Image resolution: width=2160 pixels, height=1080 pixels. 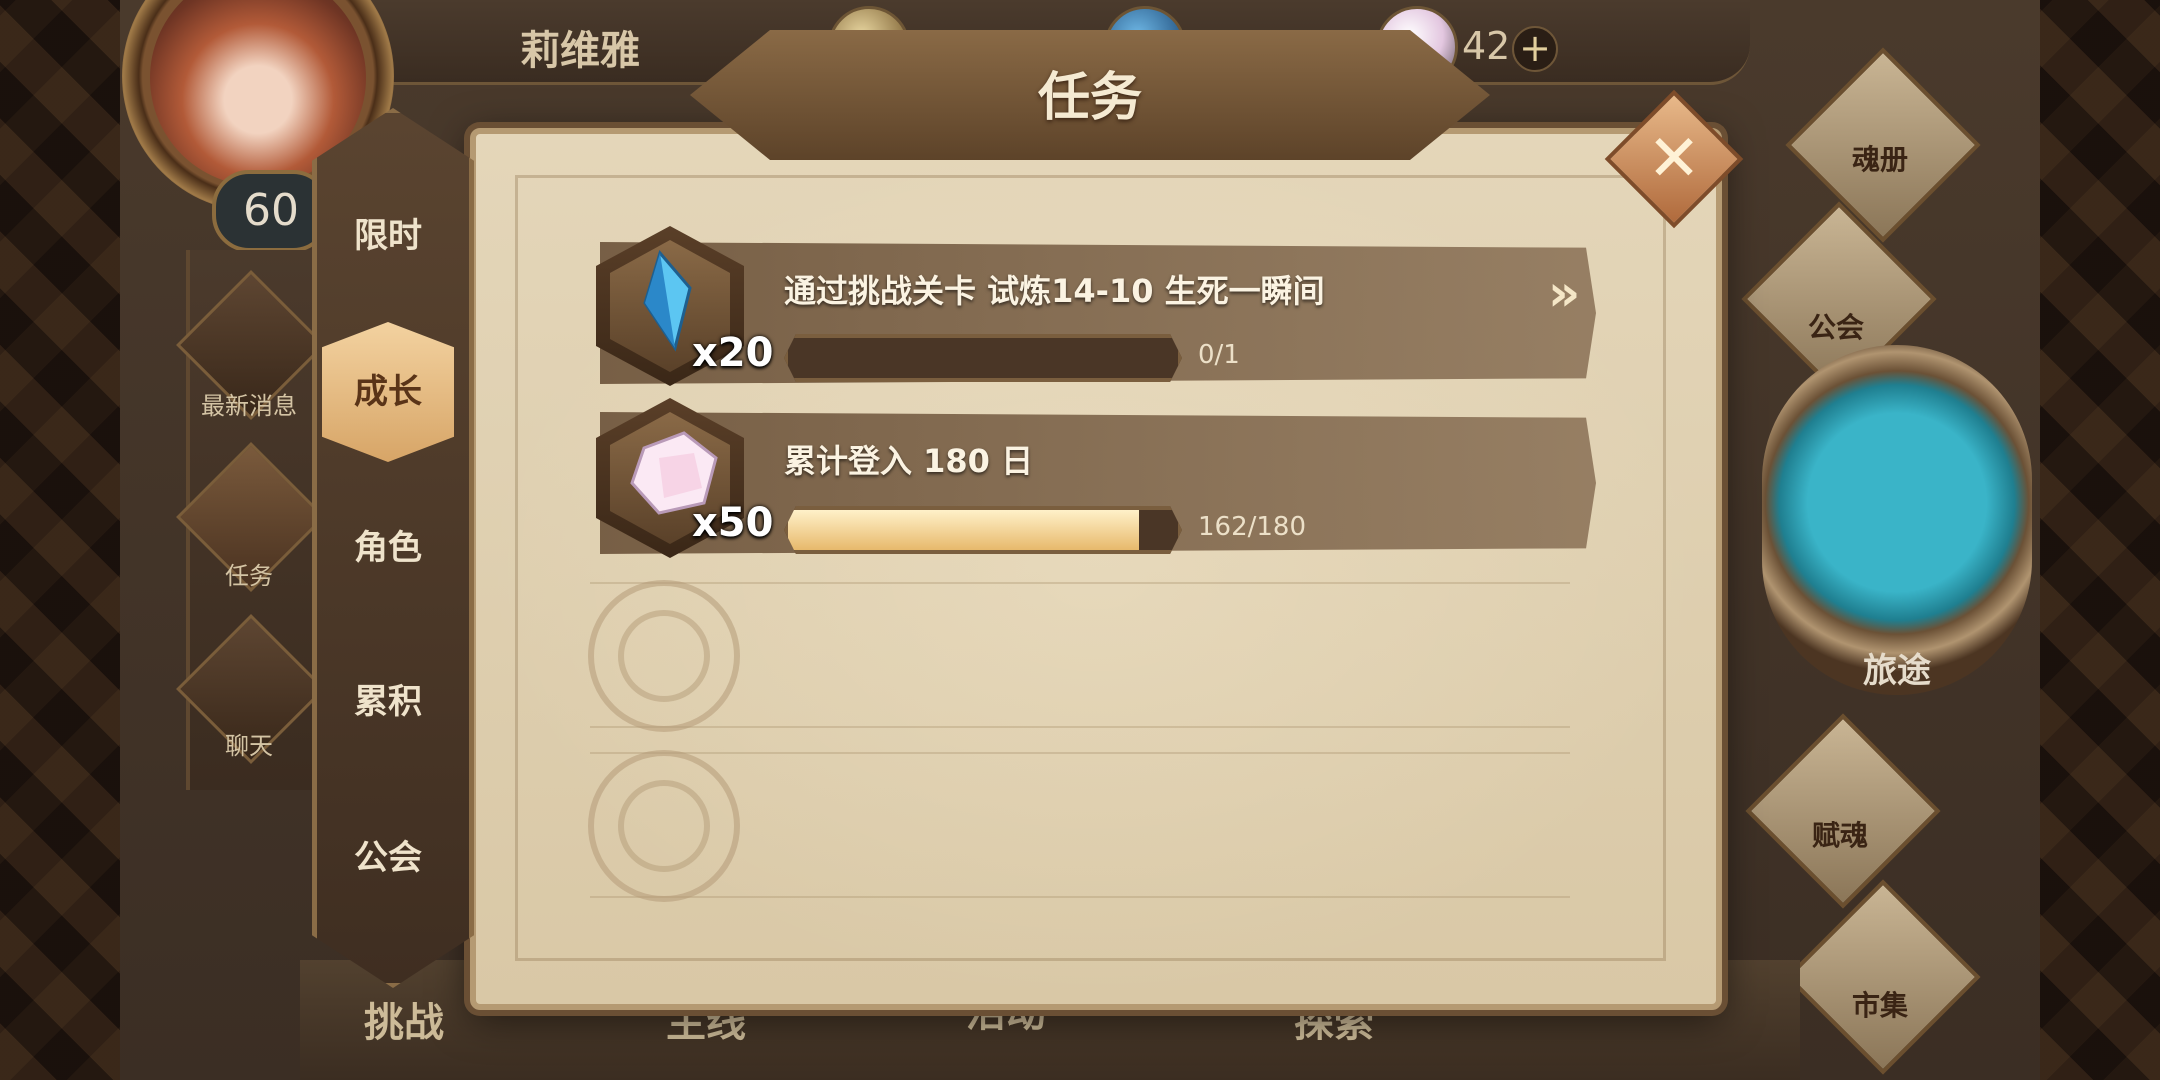 I want to click on bottom-nav-challenge: 挑战, so click(x=404, y=1019).